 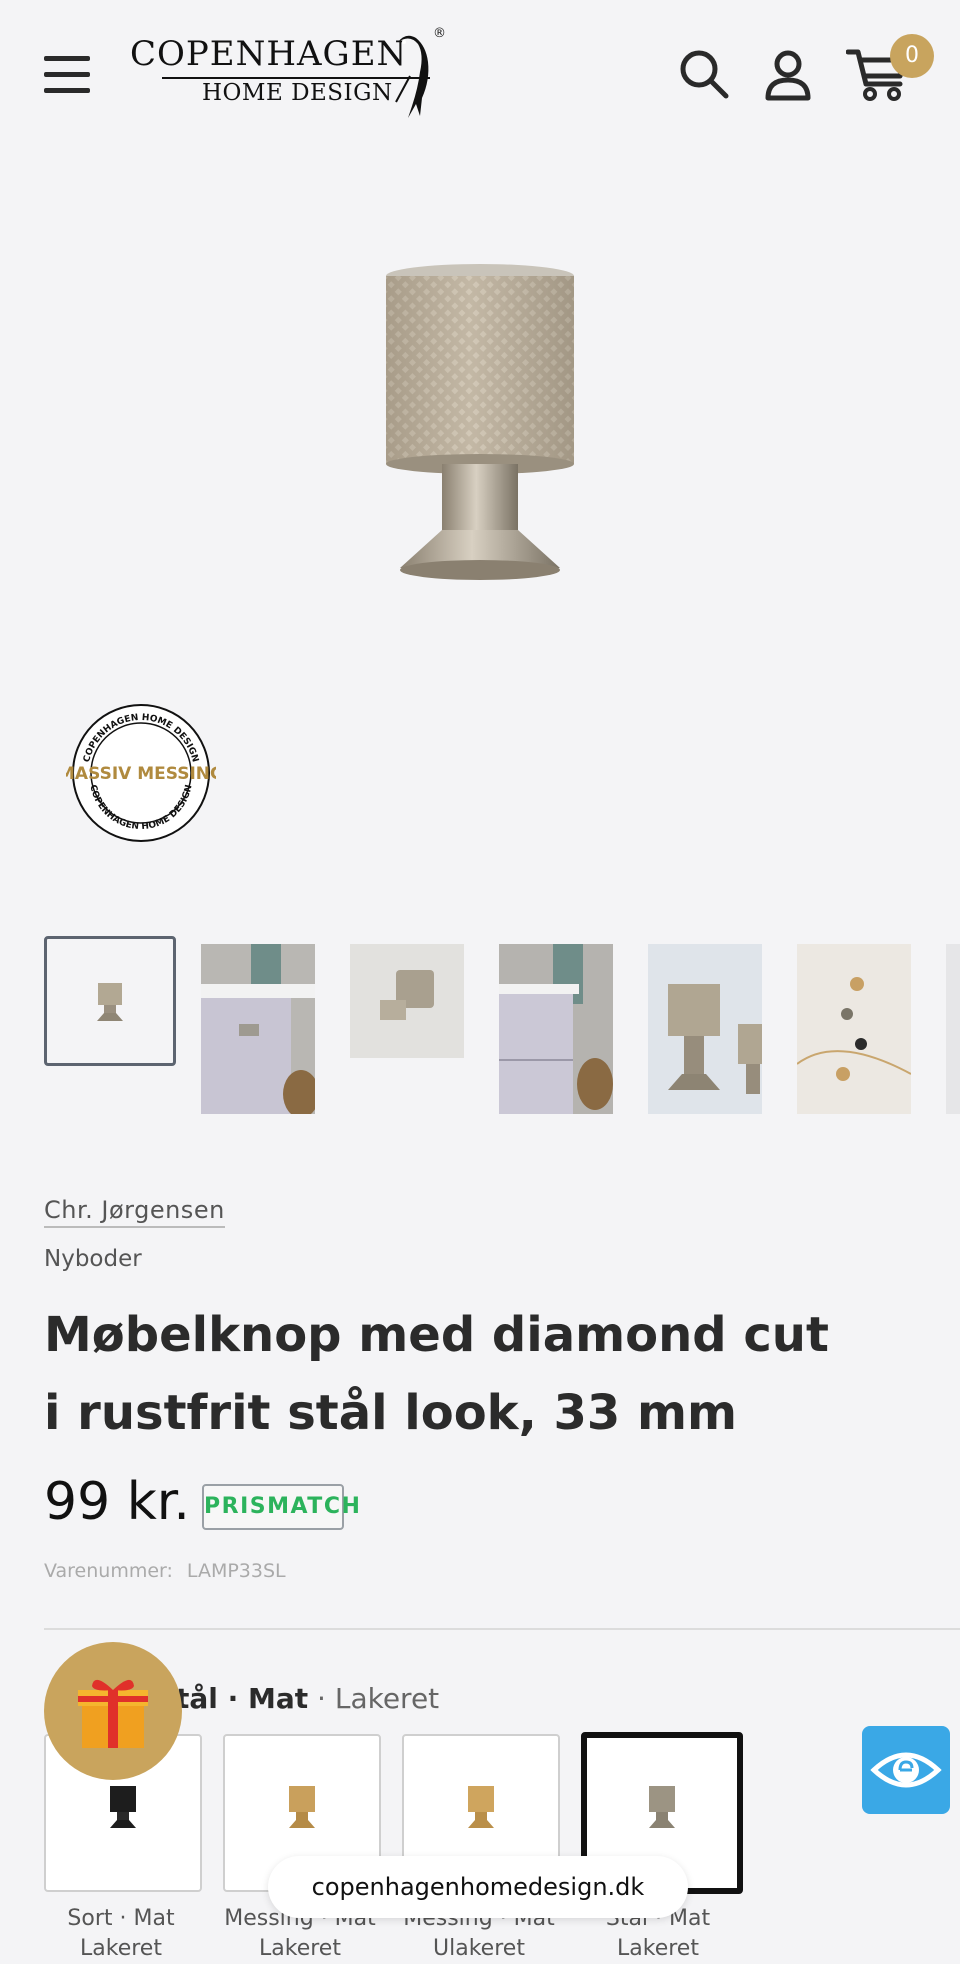 I want to click on thumbnail-strip, so click(x=502, y=1026).